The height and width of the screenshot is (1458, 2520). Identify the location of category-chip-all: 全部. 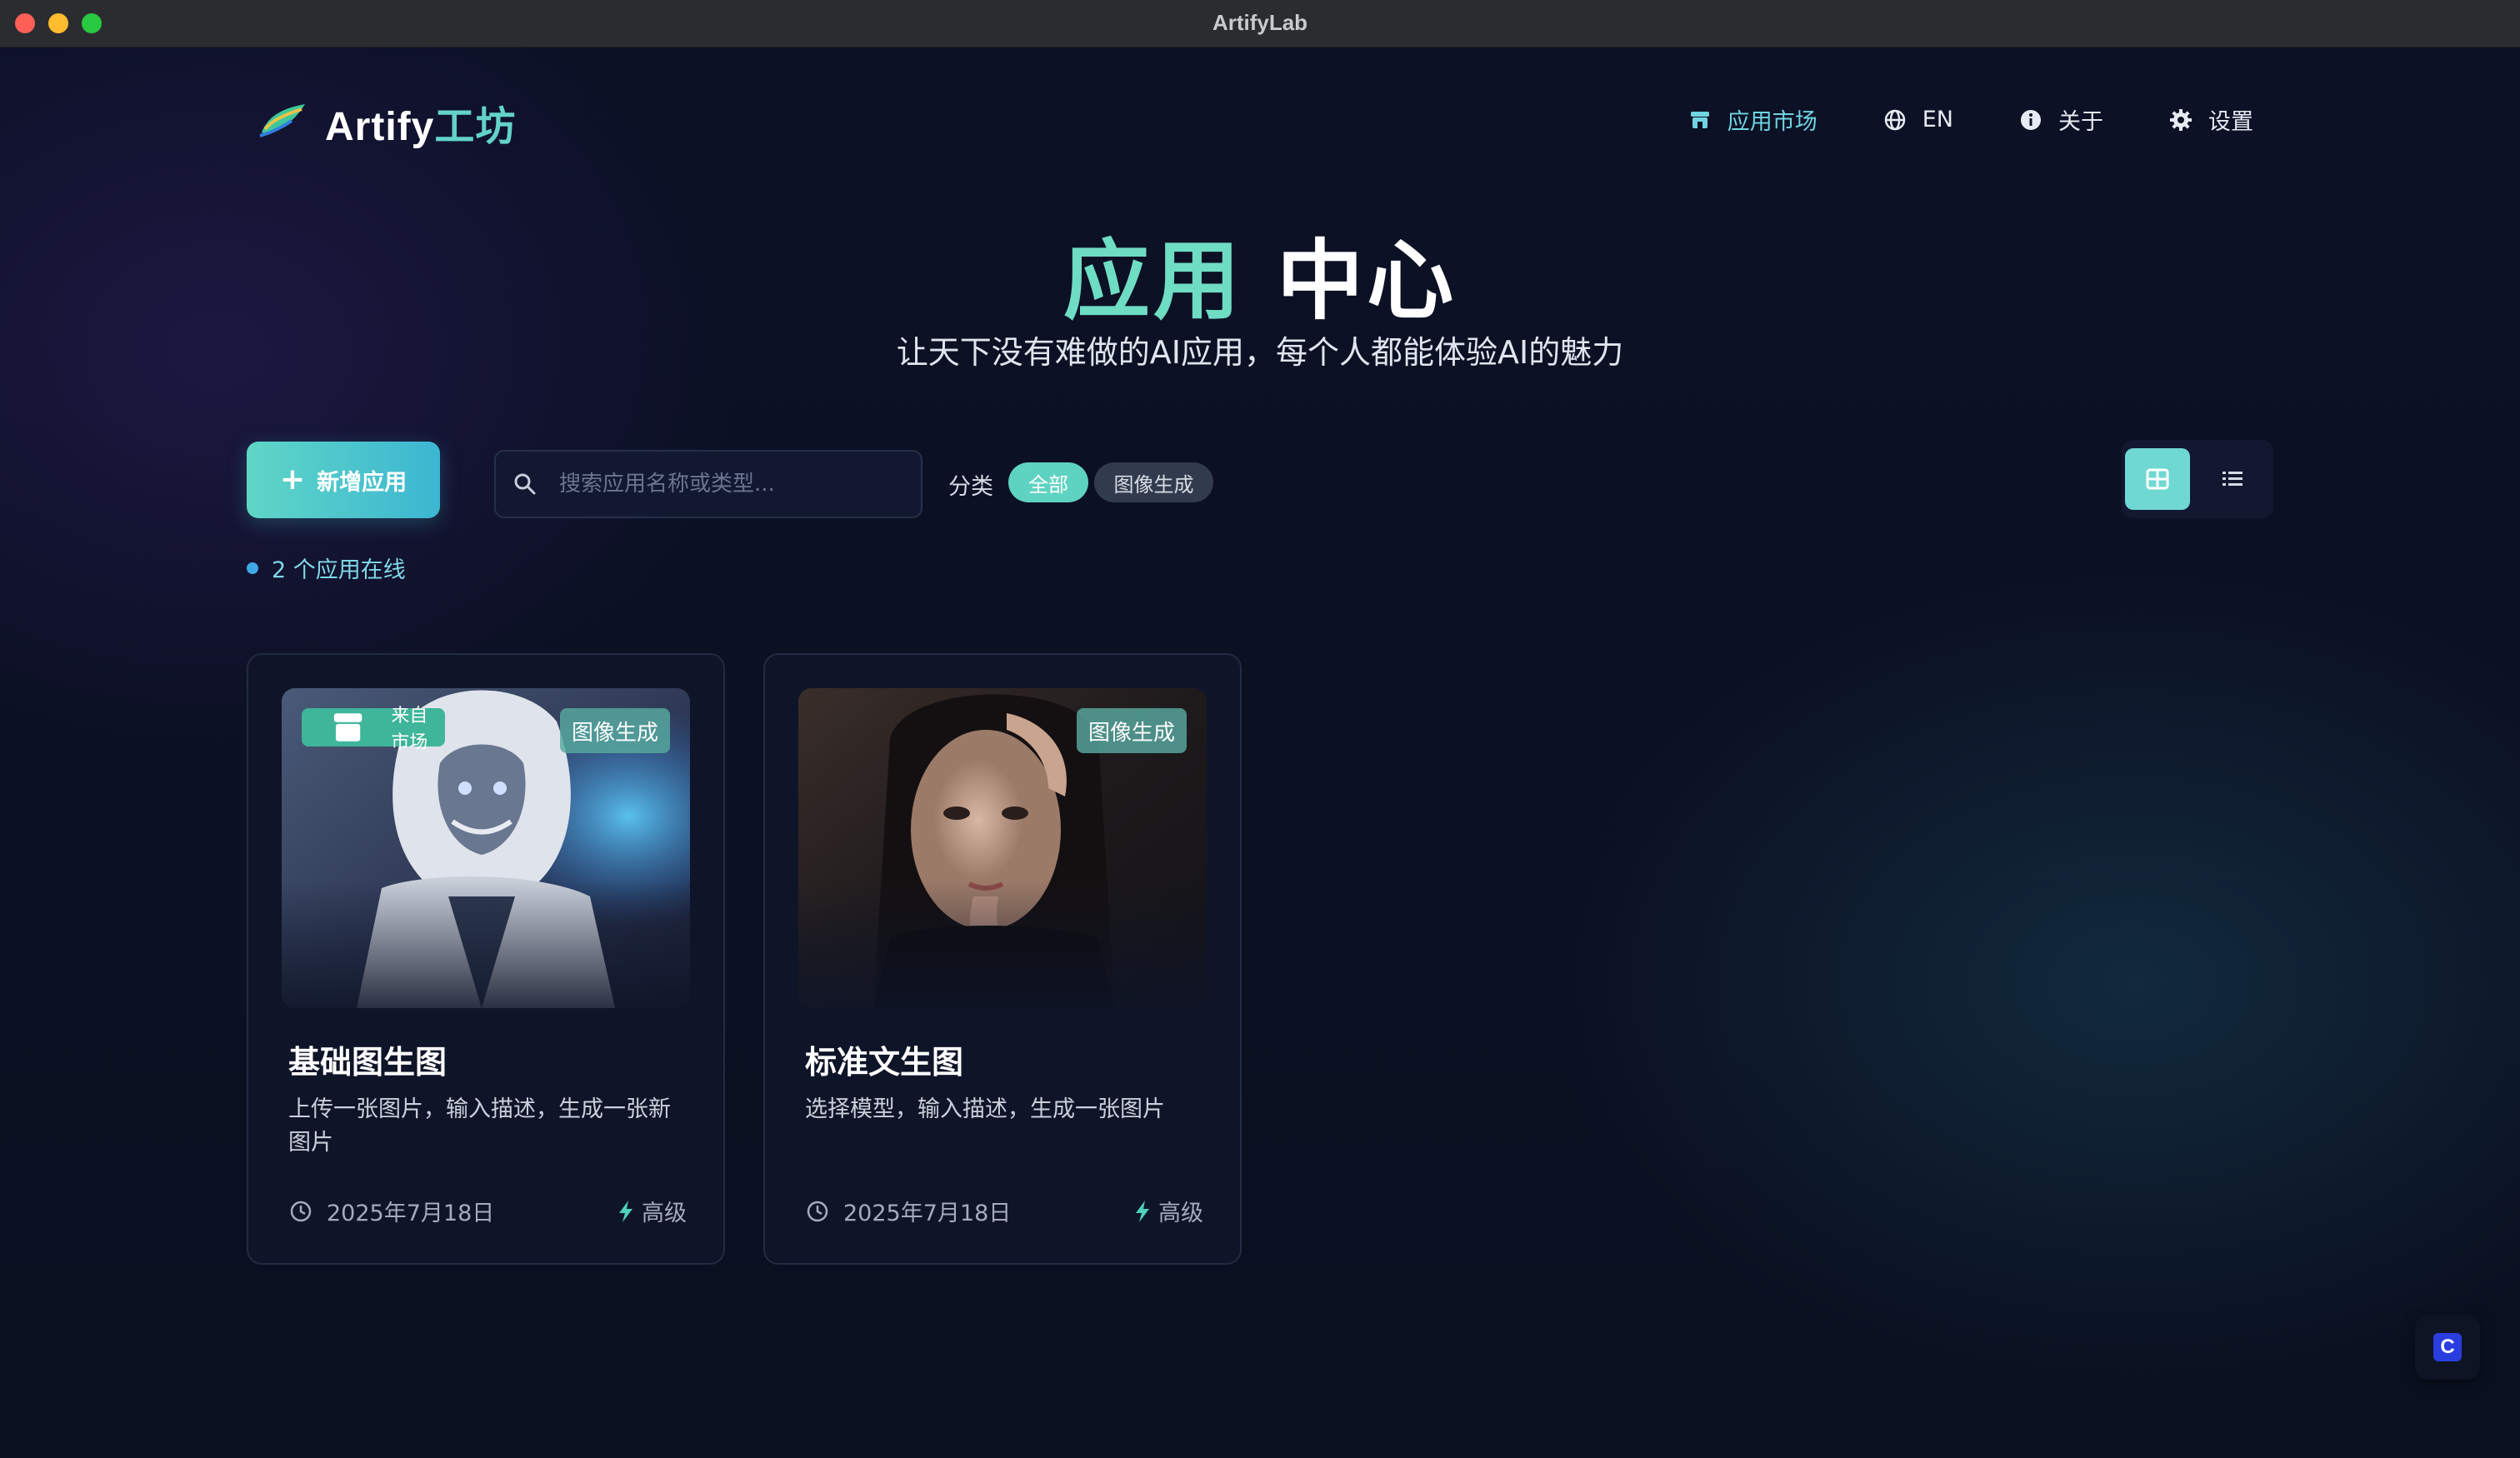
(1048, 482).